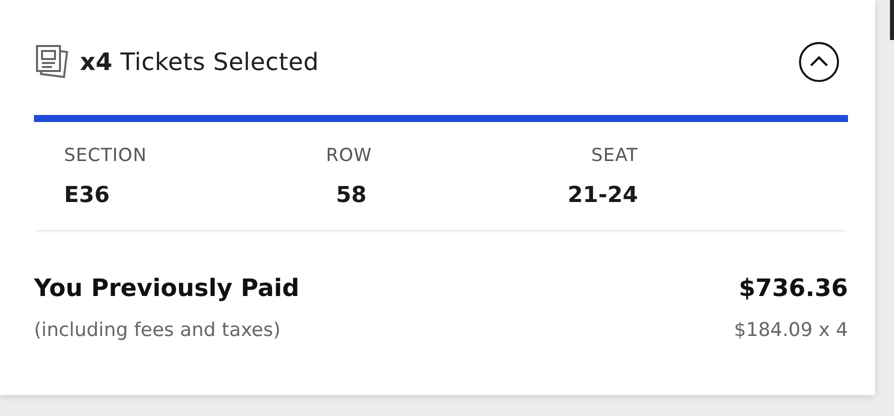  What do you see at coordinates (603, 196) in the screenshot?
I see `seat-value: 21-24` at bounding box center [603, 196].